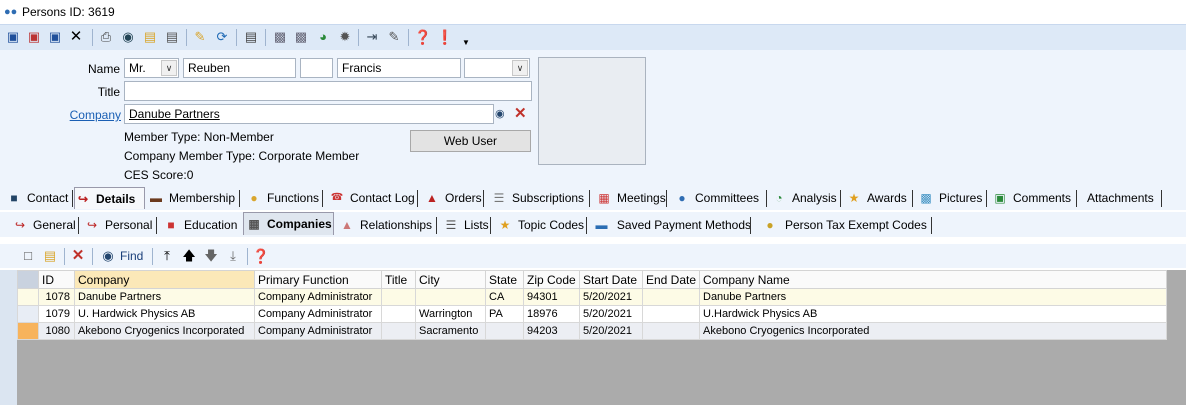 Image resolution: width=1186 pixels, height=405 pixels. Describe the element at coordinates (39, 198) in the screenshot. I see `tab-contact: ■ Contact` at that location.